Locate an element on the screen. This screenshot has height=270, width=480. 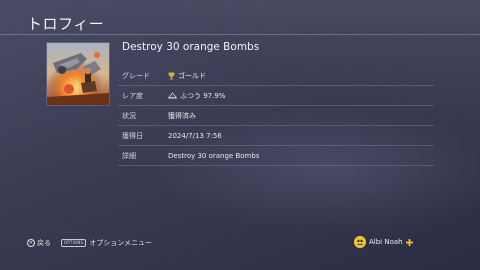
page-title: トロフィー is located at coordinates (66, 24).